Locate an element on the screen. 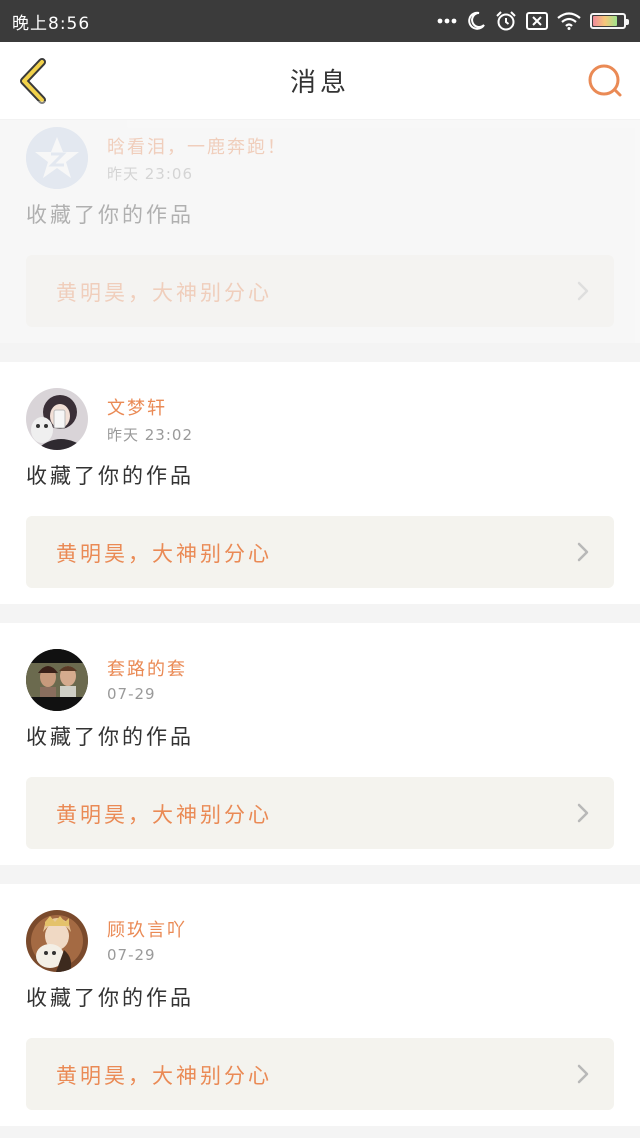  sender-name: 顾玖言吖 is located at coordinates (147, 929).